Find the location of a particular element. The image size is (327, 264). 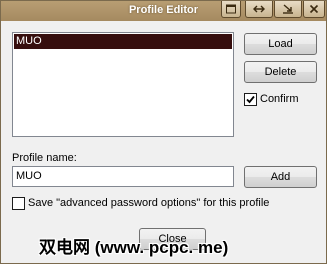

restore-icon is located at coordinates (259, 9).